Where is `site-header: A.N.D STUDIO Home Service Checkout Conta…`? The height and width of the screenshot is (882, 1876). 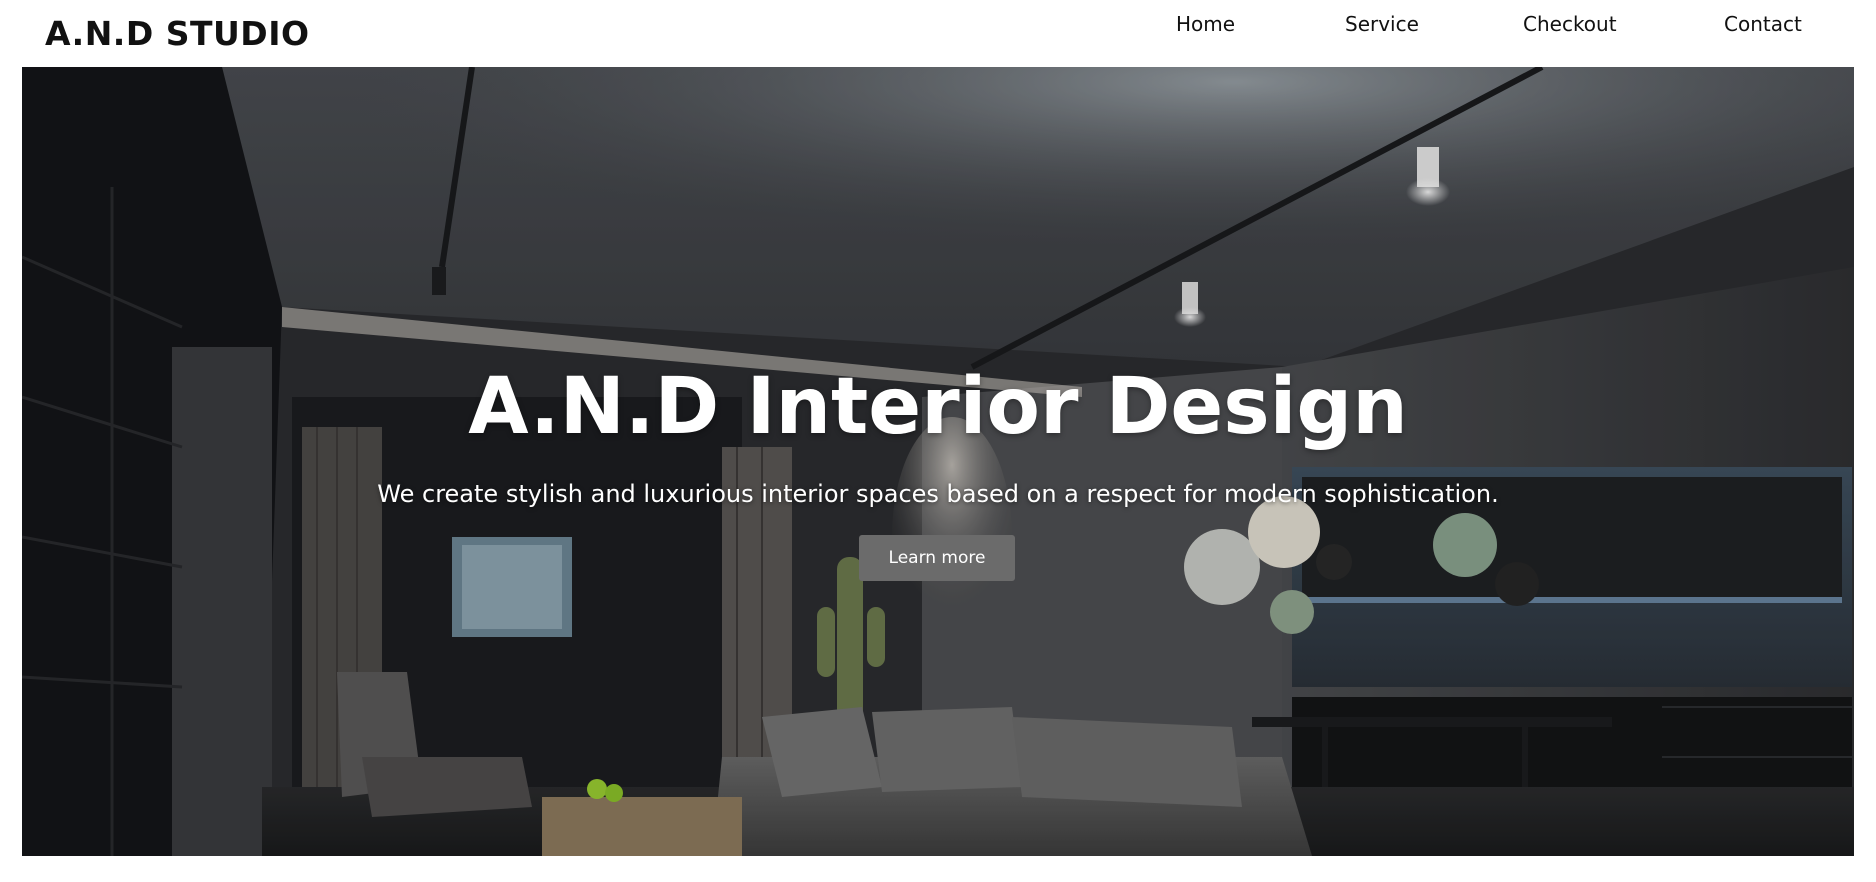 site-header: A.N.D STUDIO Home Service Checkout Conta… is located at coordinates (938, 33).